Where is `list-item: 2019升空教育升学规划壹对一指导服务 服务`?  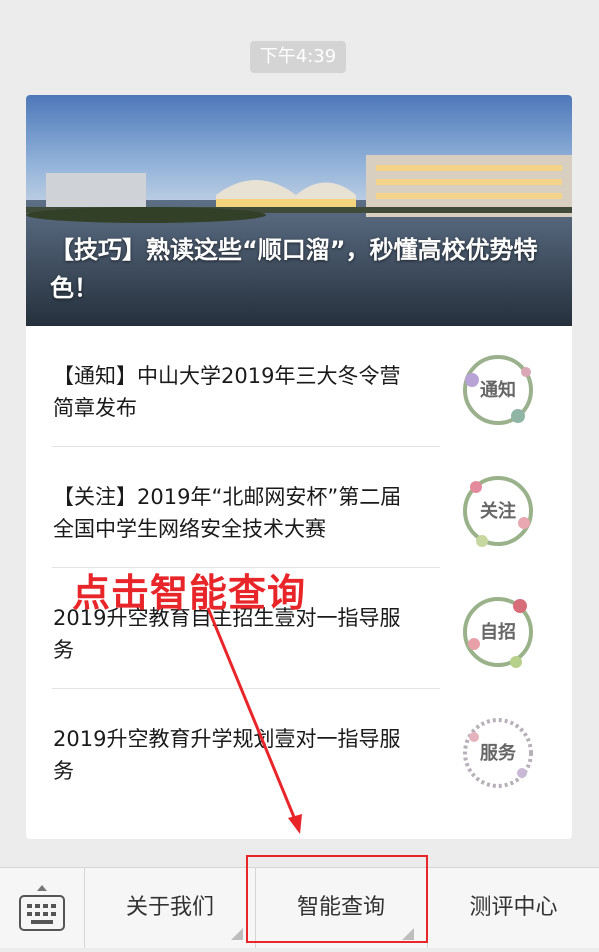 list-item: 2019升空教育升学规划壹对一指导服务 服务 is located at coordinates (299, 749).